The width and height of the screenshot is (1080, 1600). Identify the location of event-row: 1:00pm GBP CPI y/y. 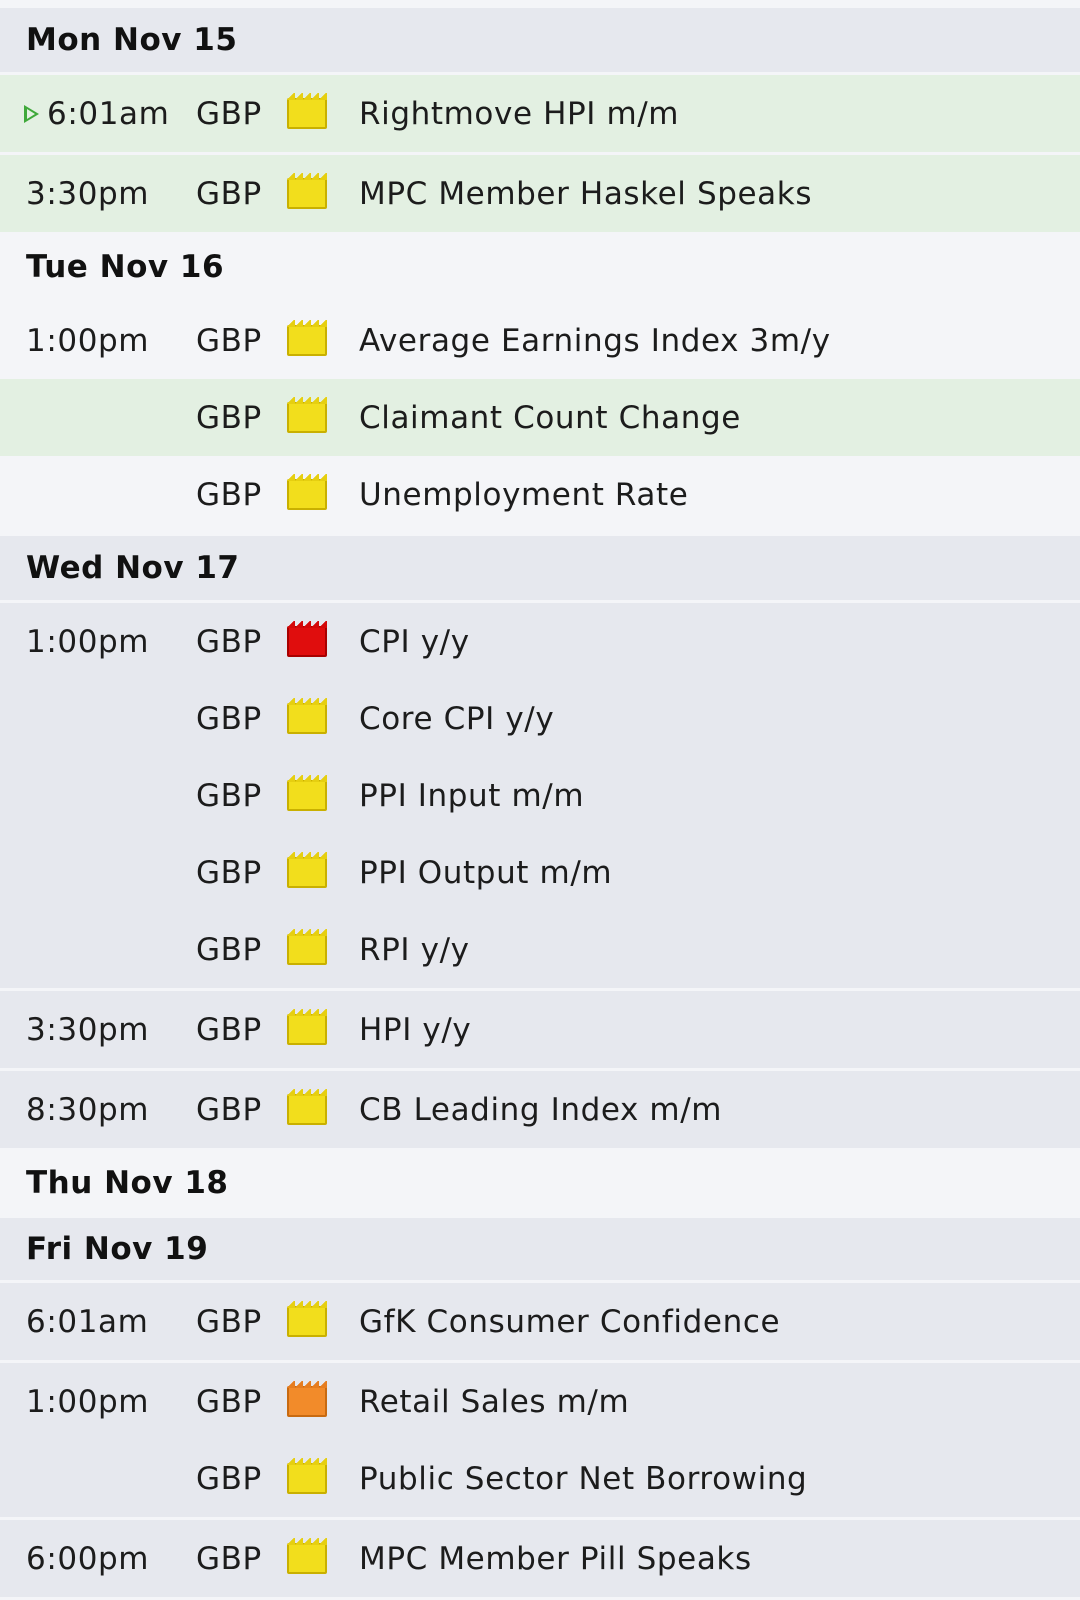
(540, 641).